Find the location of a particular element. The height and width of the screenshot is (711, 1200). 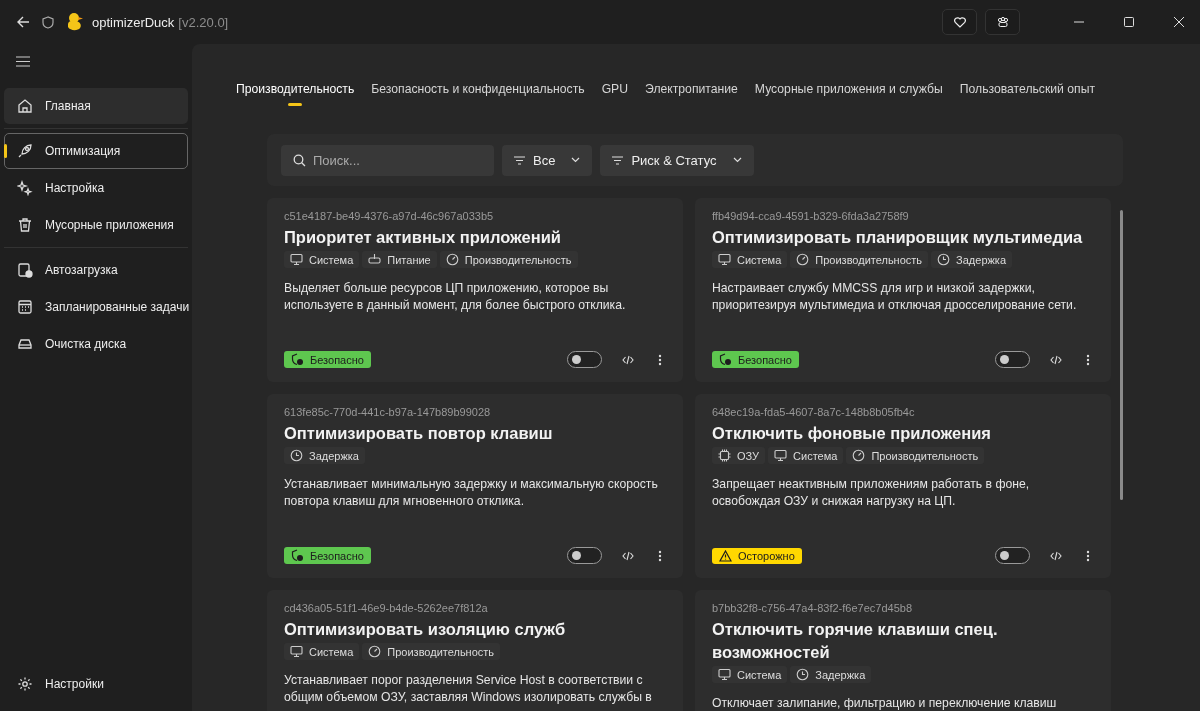

people-icon is located at coordinates (1002, 22).